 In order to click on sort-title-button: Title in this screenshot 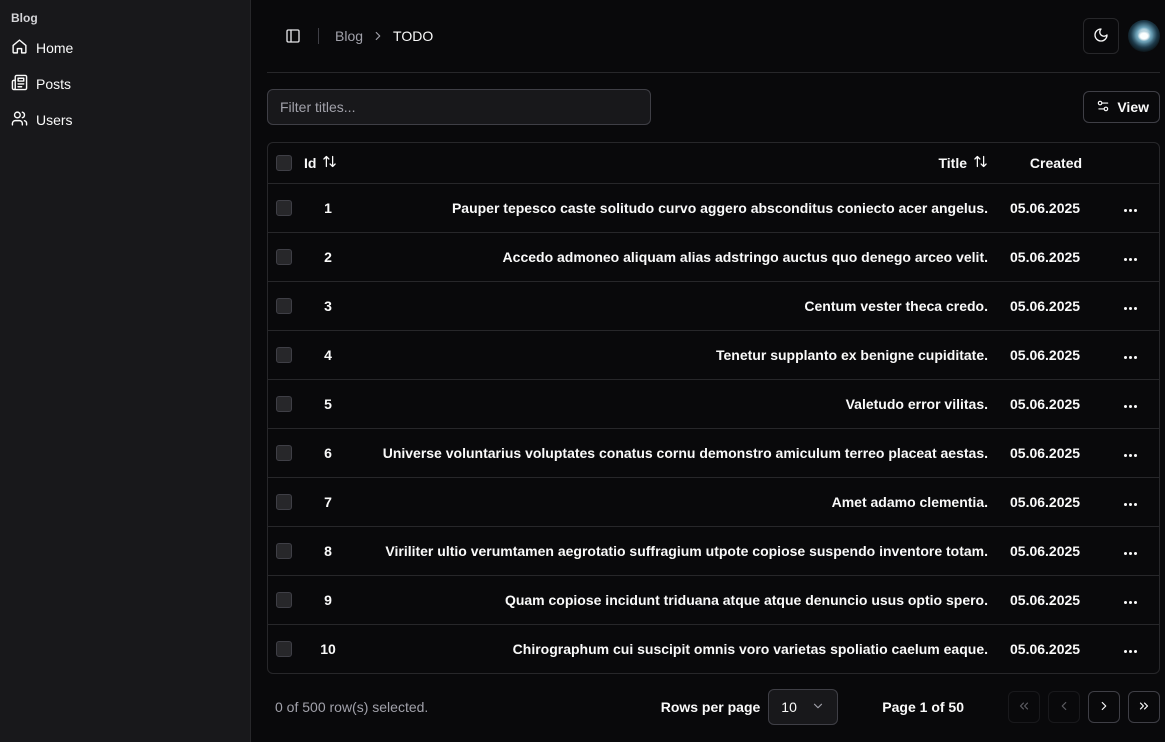, I will do `click(963, 163)`.